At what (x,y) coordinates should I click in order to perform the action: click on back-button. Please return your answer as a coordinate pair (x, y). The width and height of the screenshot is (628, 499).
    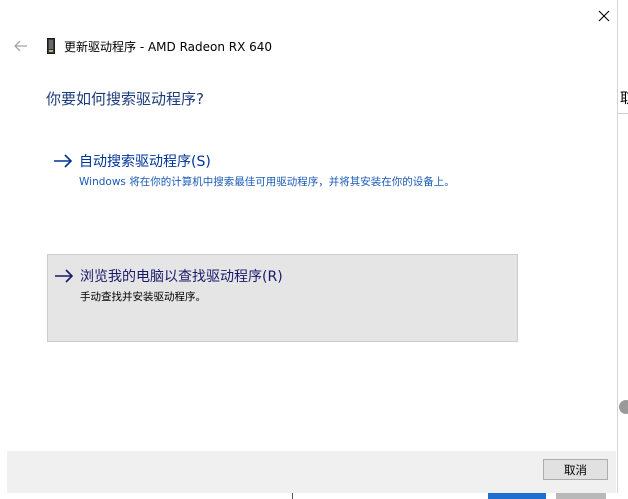
    Looking at the image, I should click on (21, 46).